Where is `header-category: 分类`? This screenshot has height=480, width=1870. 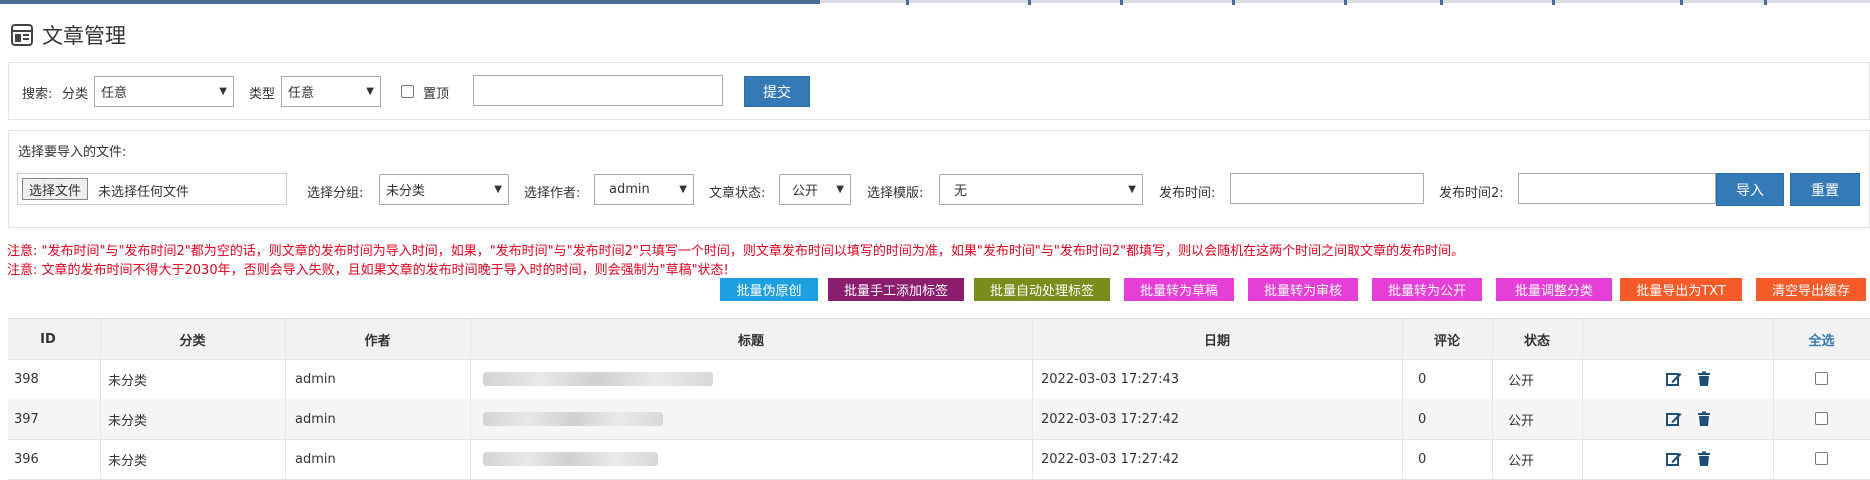
header-category: 分类 is located at coordinates (192, 341).